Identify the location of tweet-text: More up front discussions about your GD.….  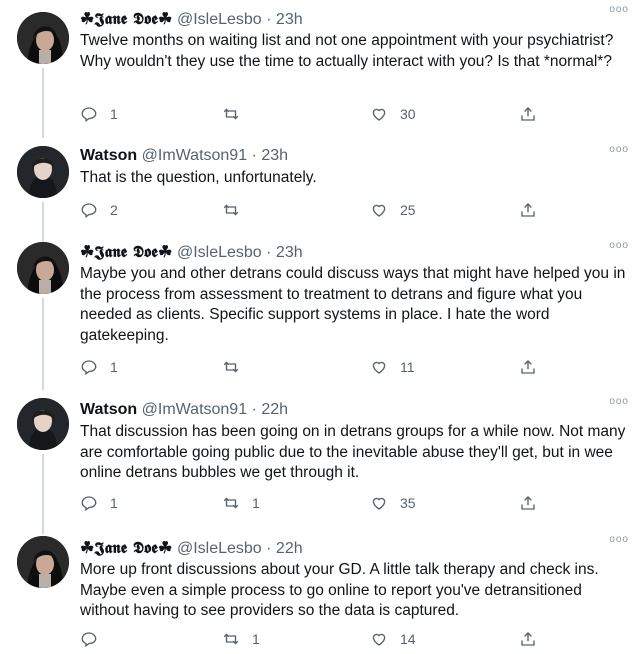
(339, 590).